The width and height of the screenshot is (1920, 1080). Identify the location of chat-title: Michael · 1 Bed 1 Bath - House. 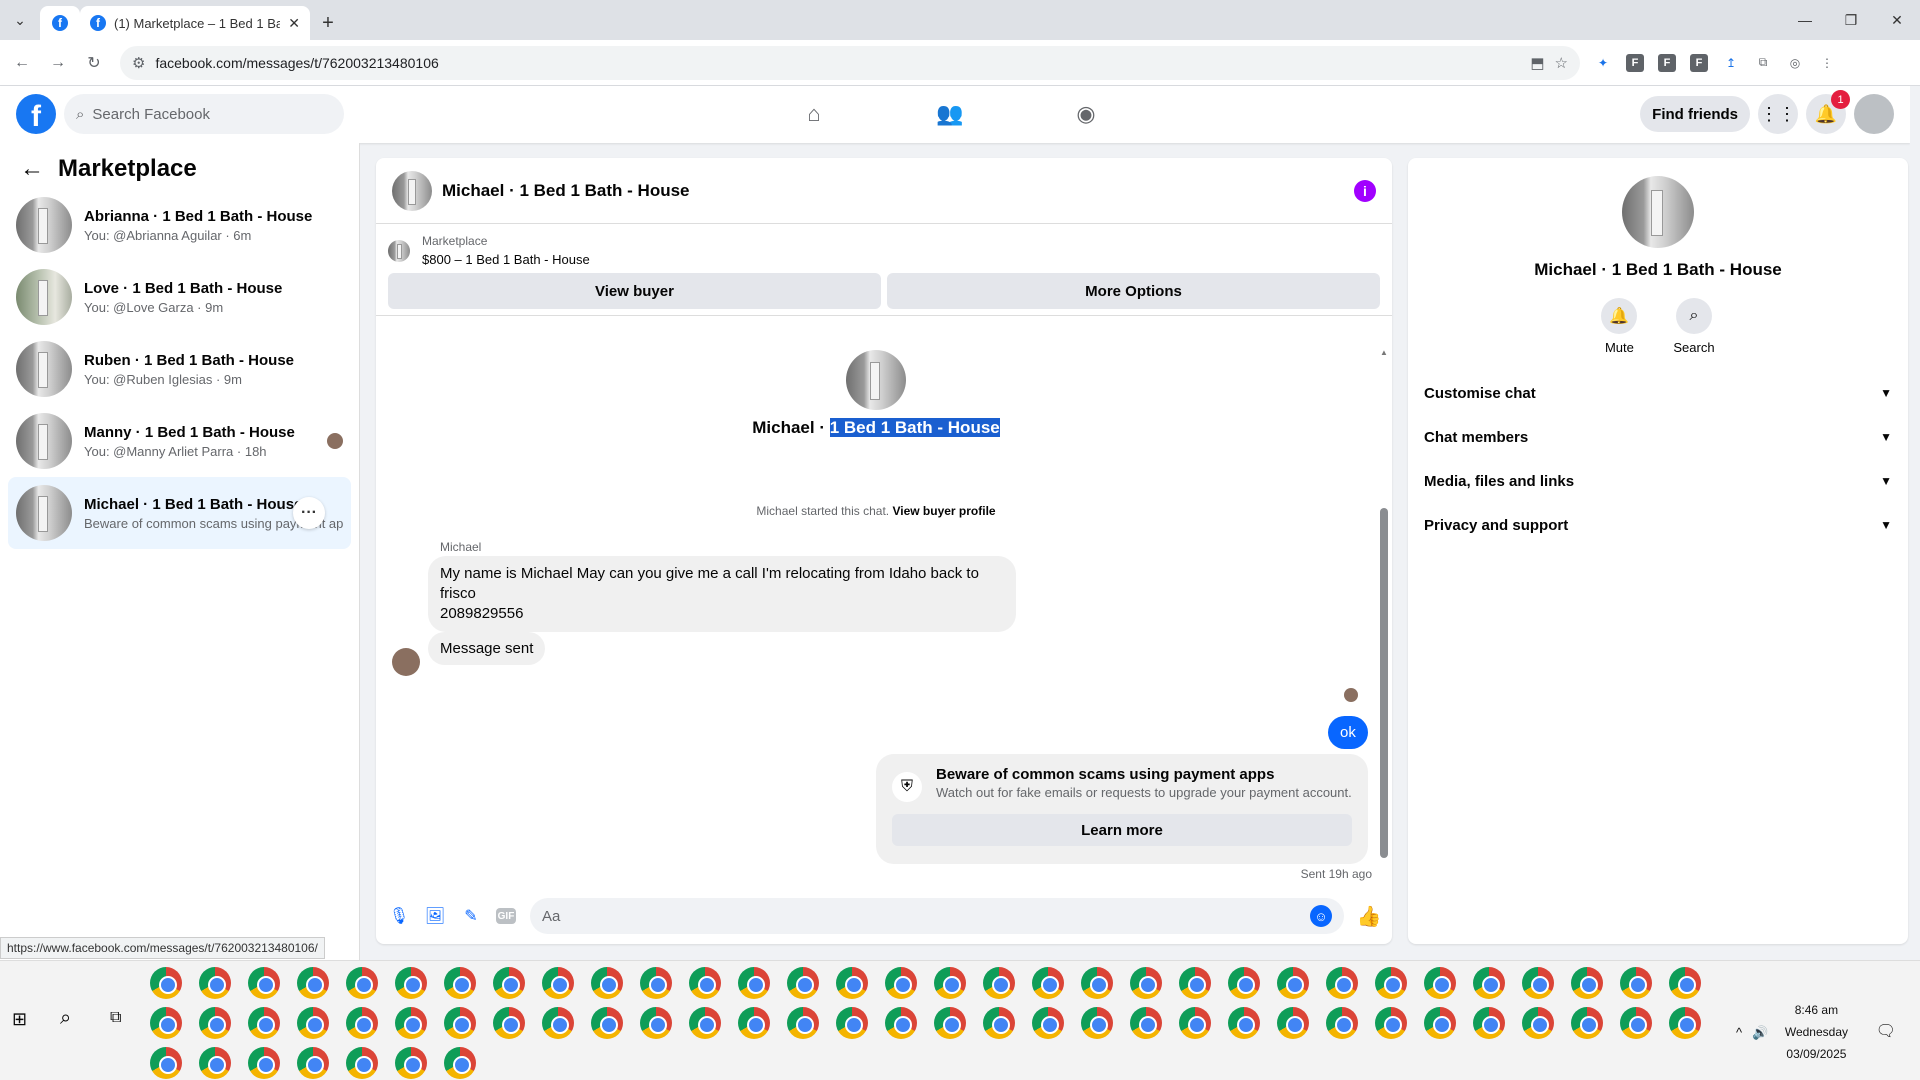
(893, 191).